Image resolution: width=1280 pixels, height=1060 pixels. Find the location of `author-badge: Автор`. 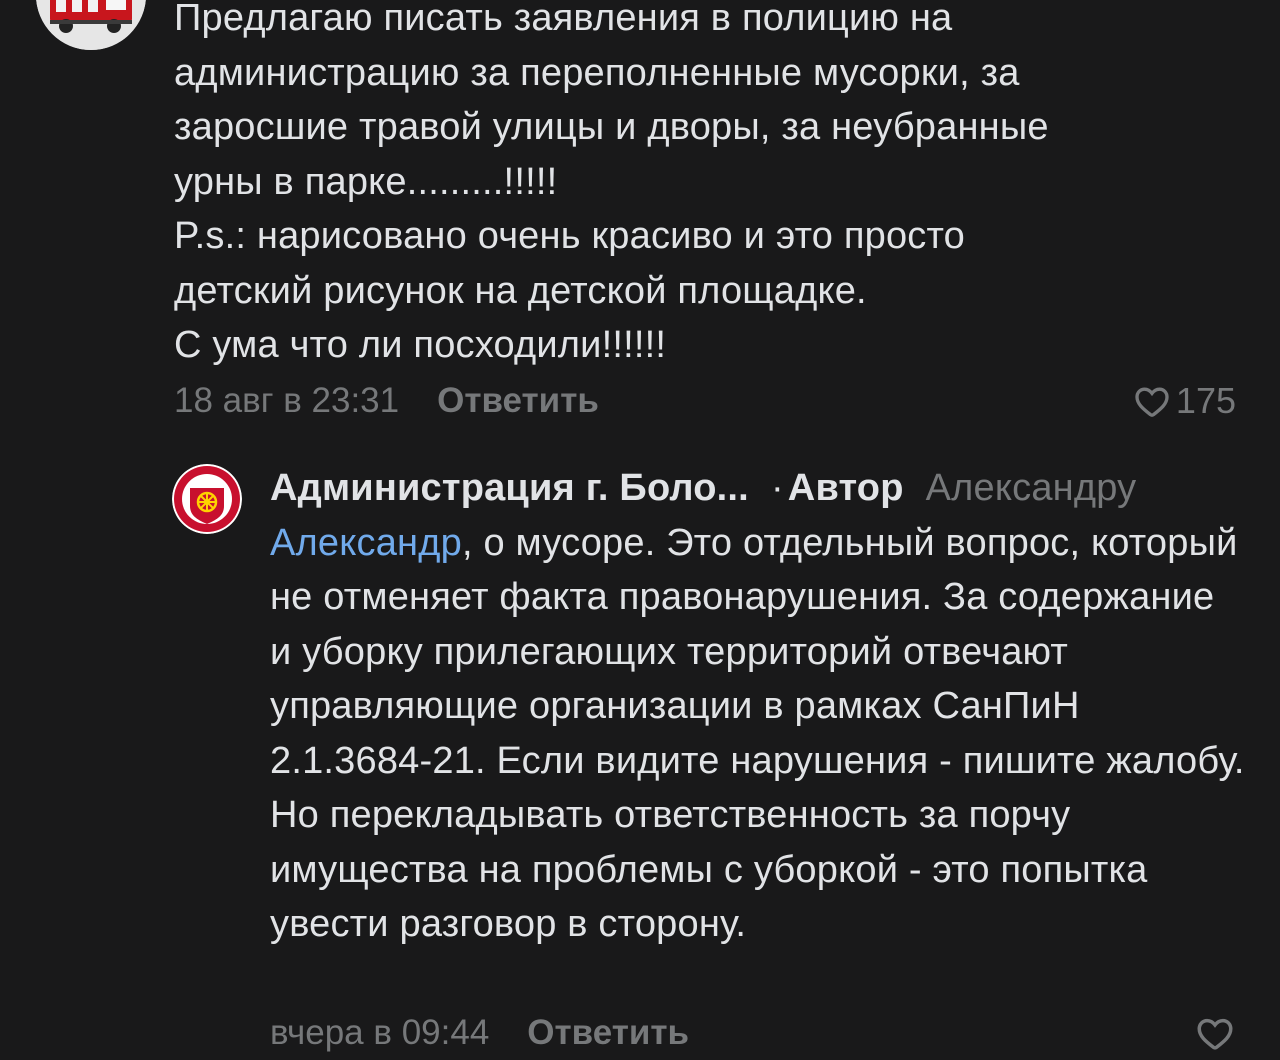

author-badge: Автор is located at coordinates (845, 488).